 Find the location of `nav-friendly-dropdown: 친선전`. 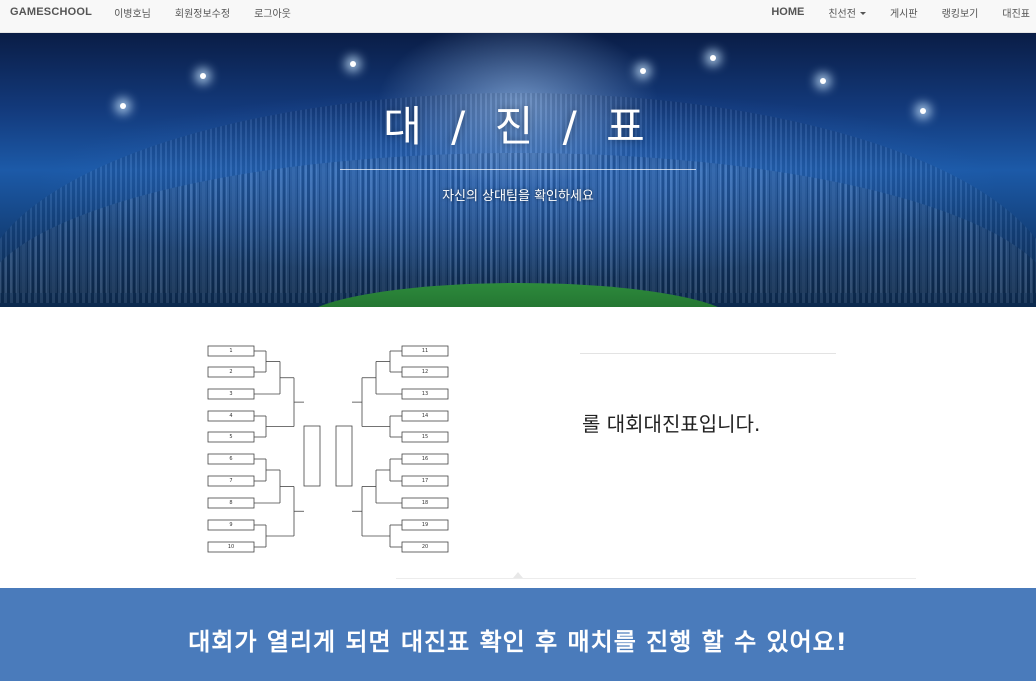

nav-friendly-dropdown: 친선전 is located at coordinates (847, 12).